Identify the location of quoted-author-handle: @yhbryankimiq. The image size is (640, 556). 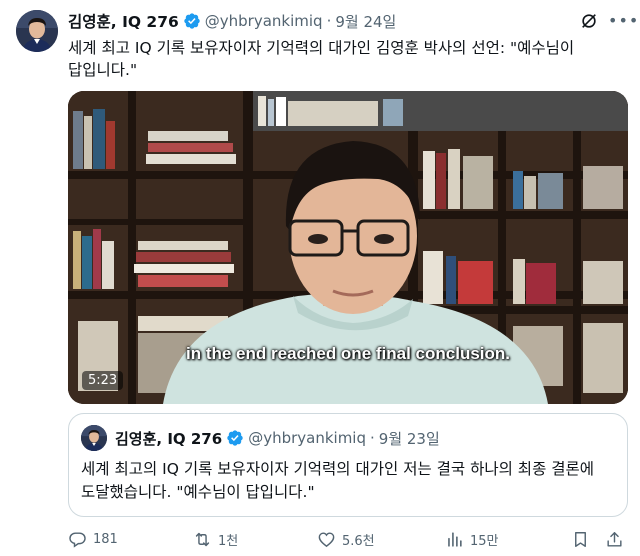
(307, 438).